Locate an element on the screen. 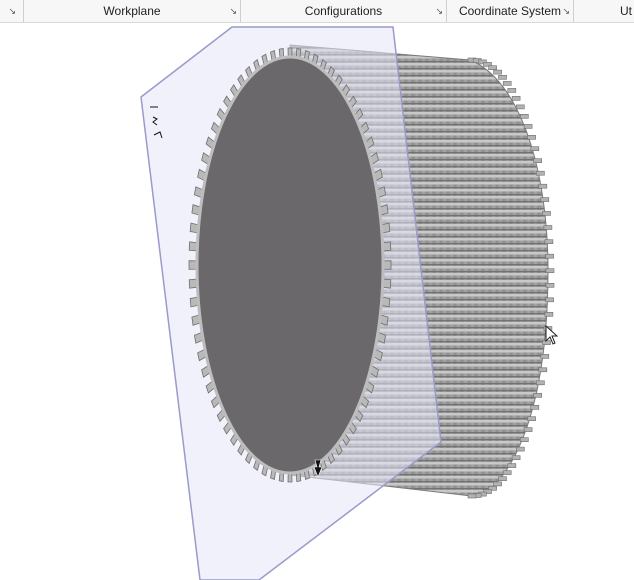 The width and height of the screenshot is (634, 580). ribbon-group-coordinate-system: Coordinate System ↘ is located at coordinates (510, 11).